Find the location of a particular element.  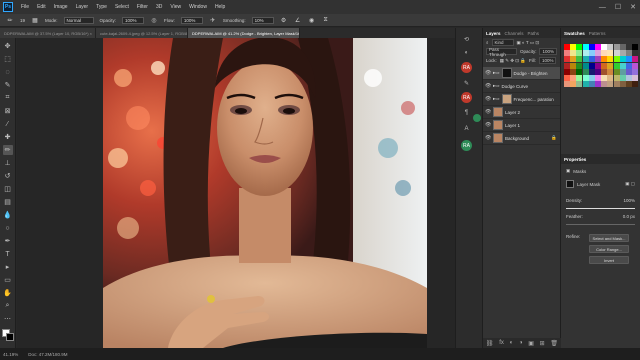

menu-window: Window is located at coordinates (198, 7).